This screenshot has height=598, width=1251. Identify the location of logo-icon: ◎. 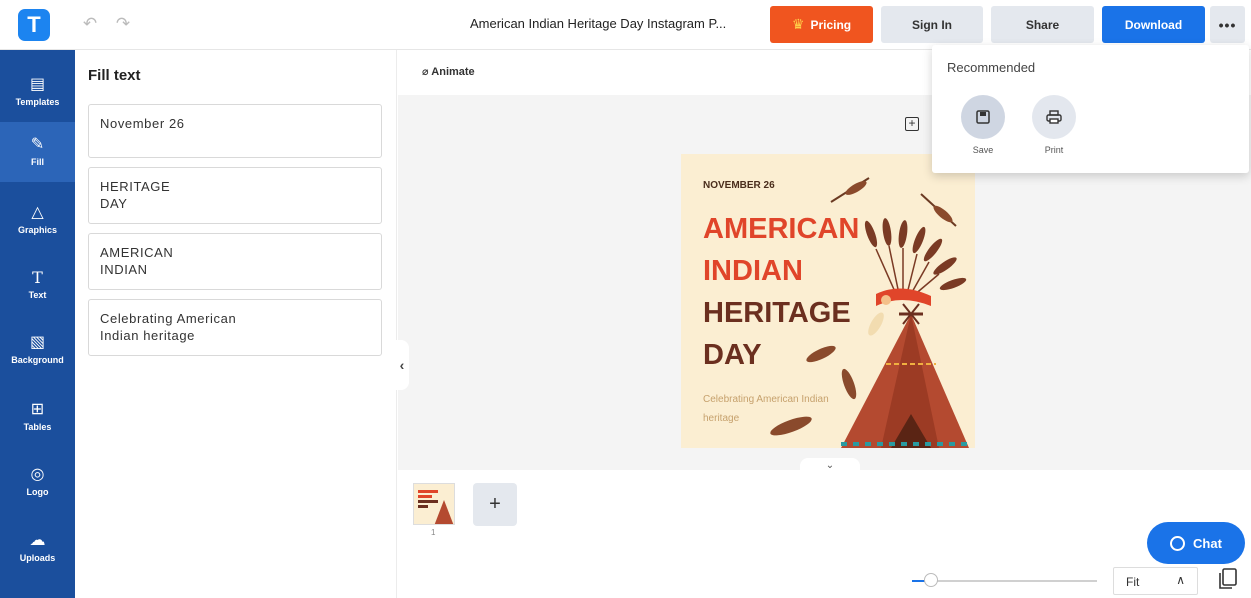
(37, 474).